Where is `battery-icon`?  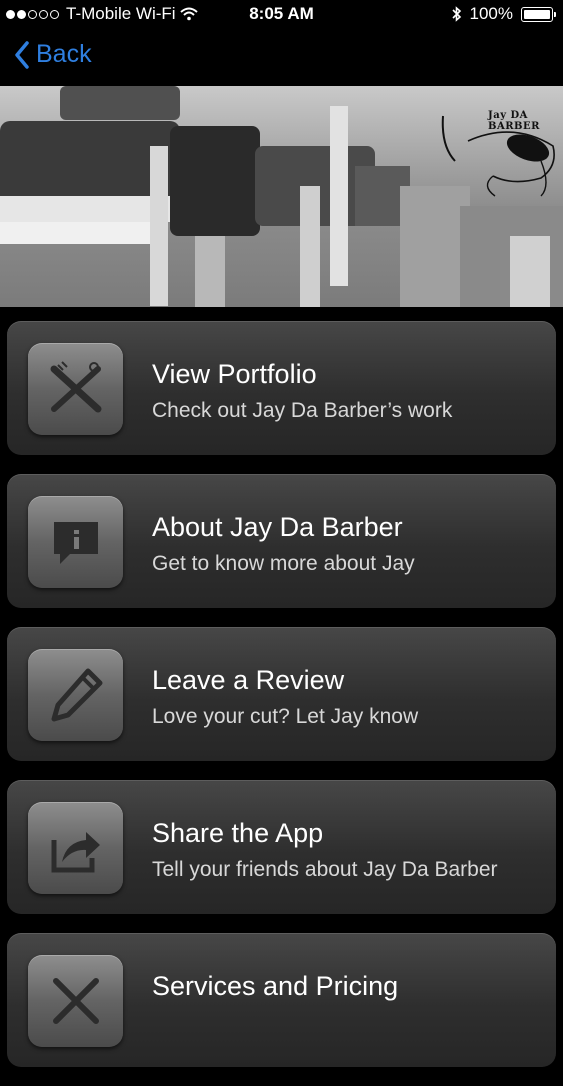
battery-icon is located at coordinates (538, 14).